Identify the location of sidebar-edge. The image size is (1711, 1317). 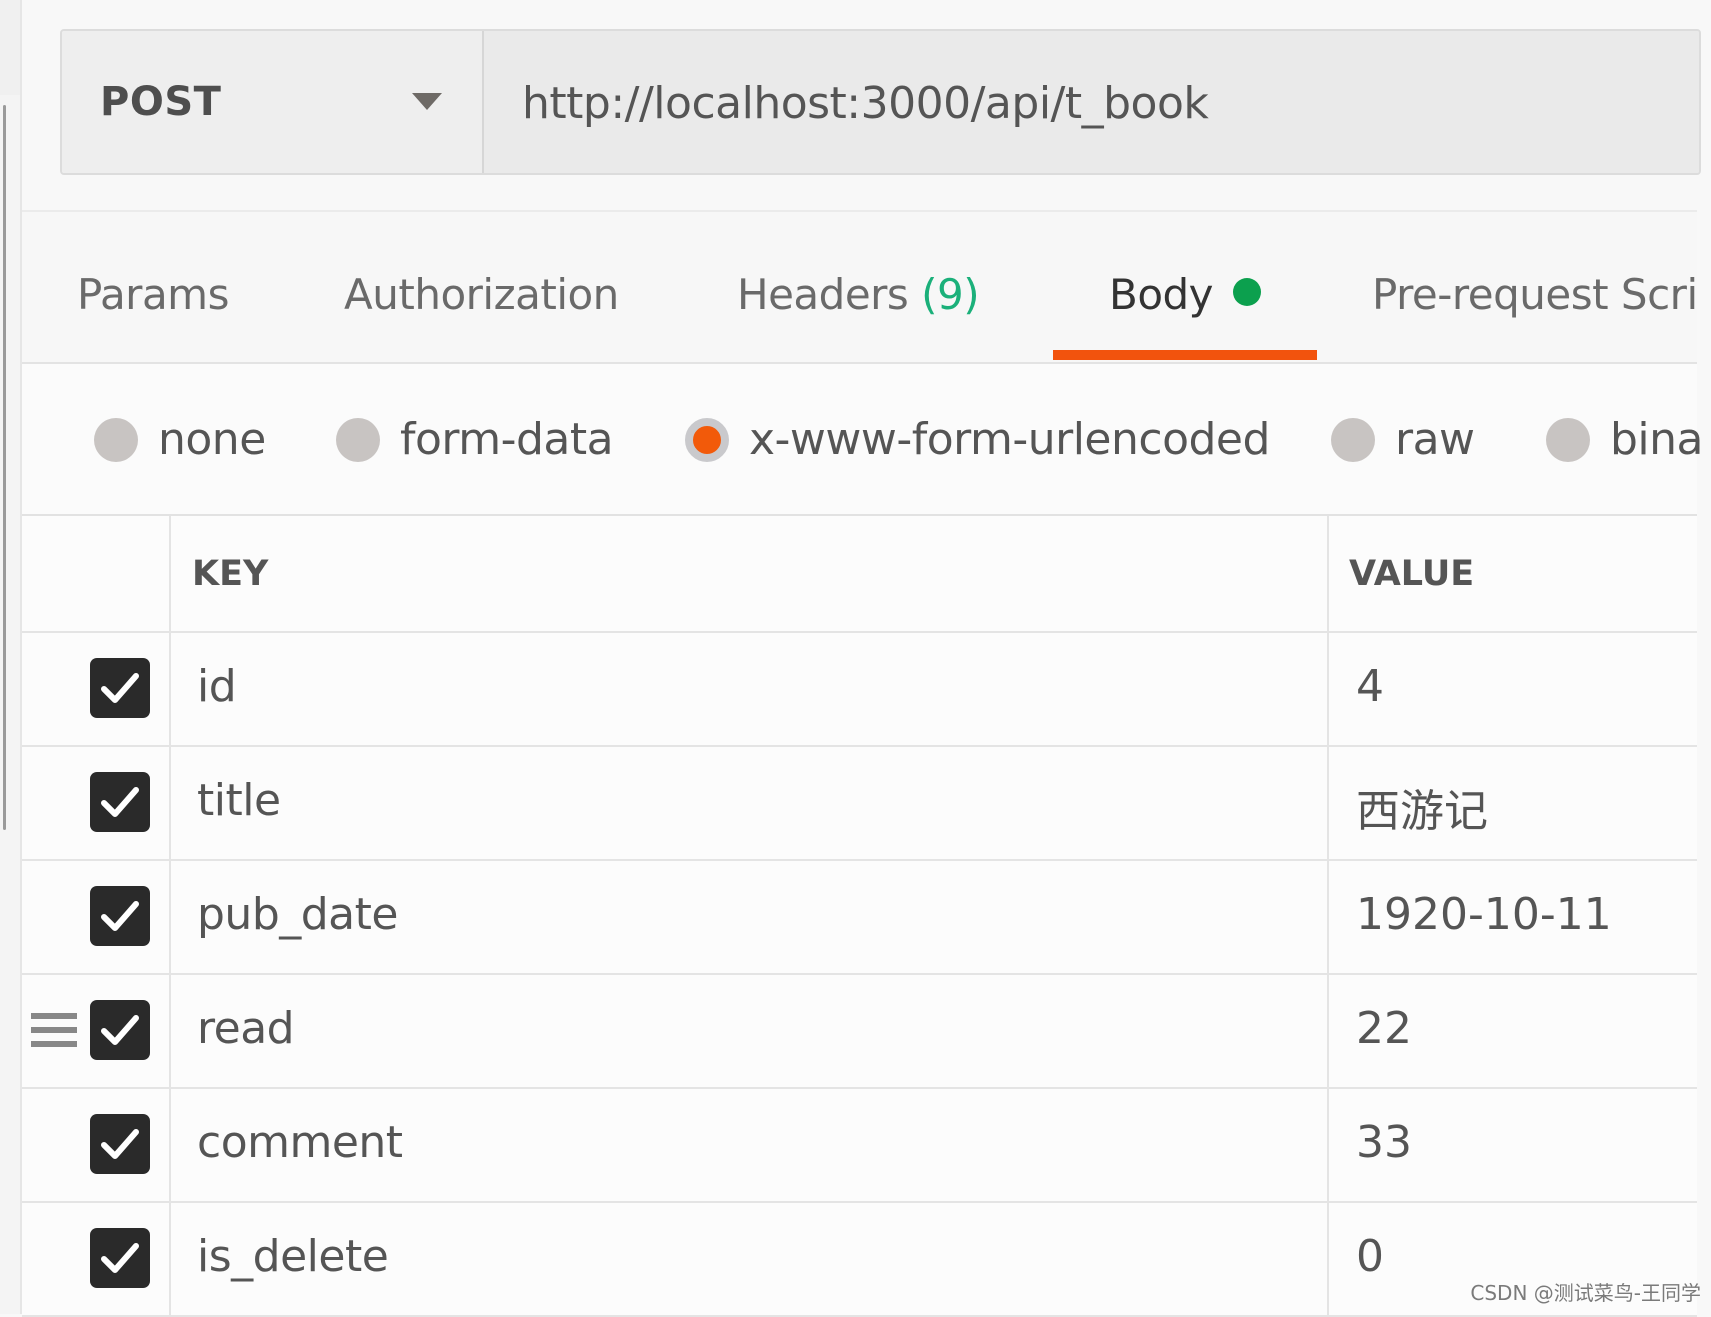
(11, 657).